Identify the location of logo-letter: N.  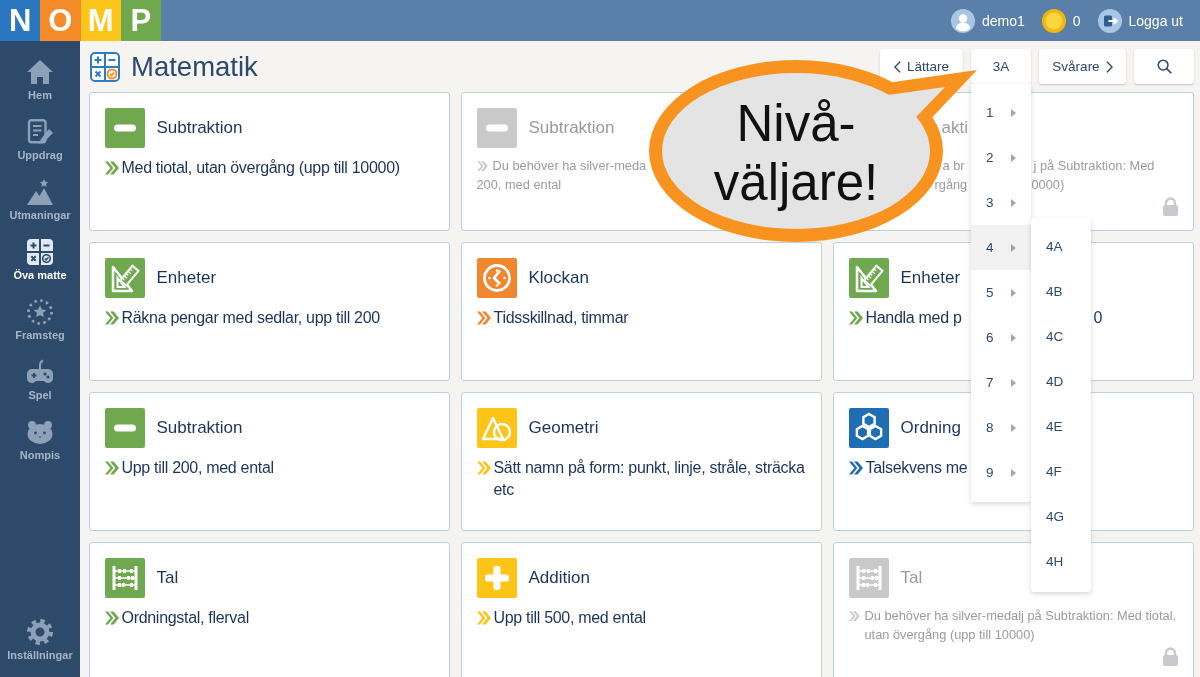
(20, 20).